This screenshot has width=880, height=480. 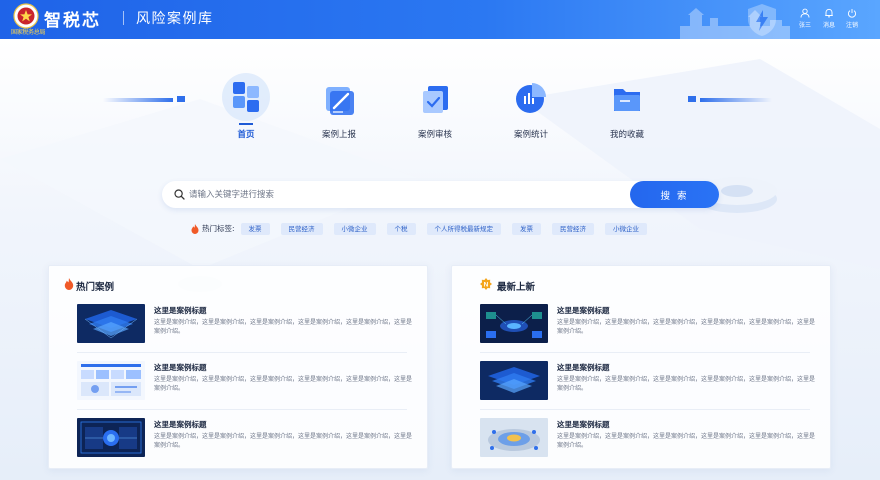 What do you see at coordinates (404, 194) in the screenshot?
I see `search-input` at bounding box center [404, 194].